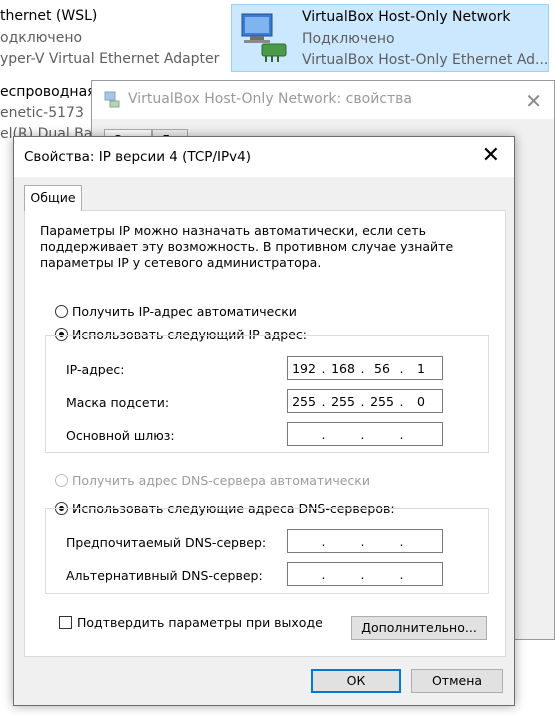 The image size is (555, 715). I want to click on ip-auto-radio: Получить IP-адрес автоматически, so click(176, 311).